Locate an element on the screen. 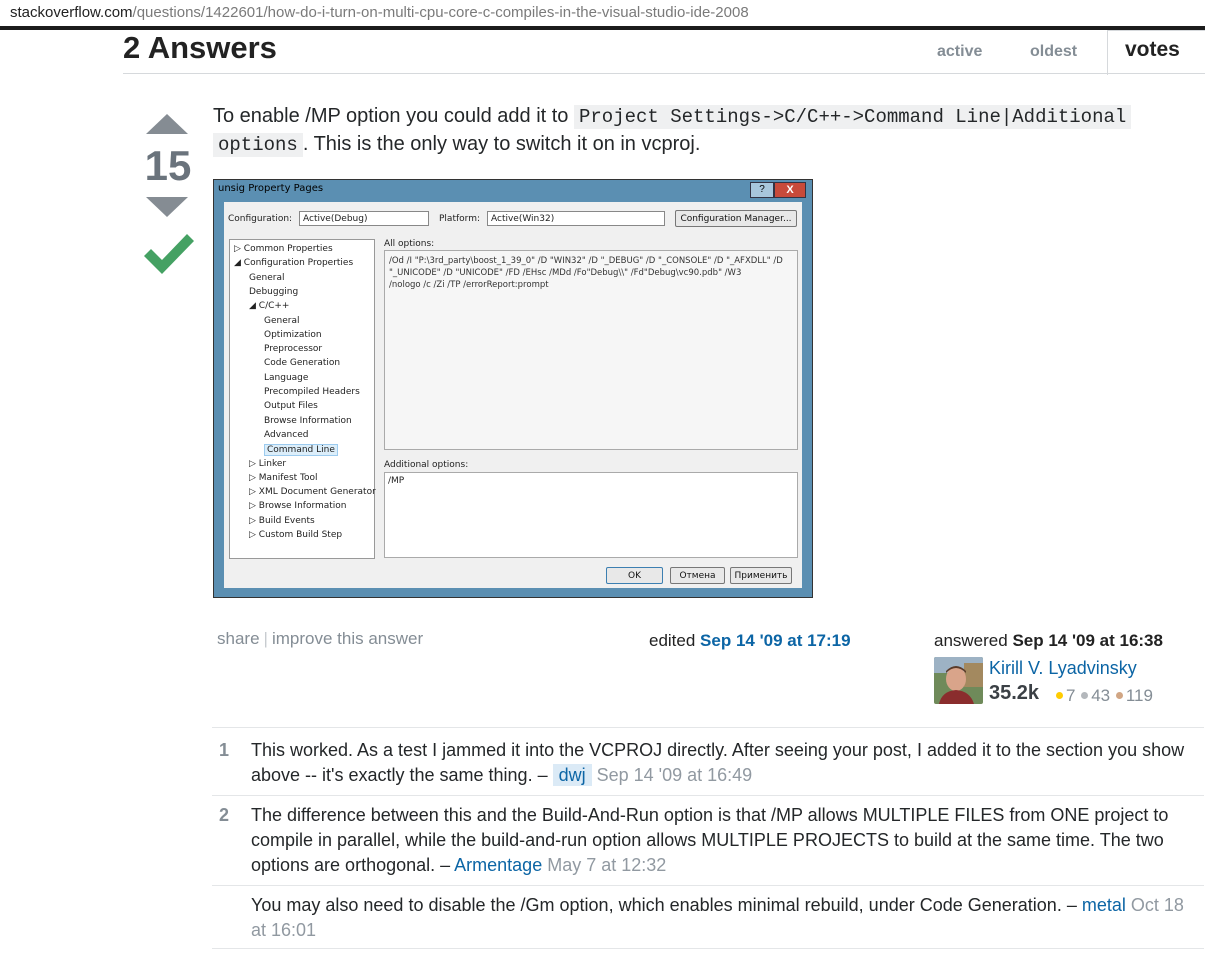  platform-select: Active(Win32) is located at coordinates (576, 218).